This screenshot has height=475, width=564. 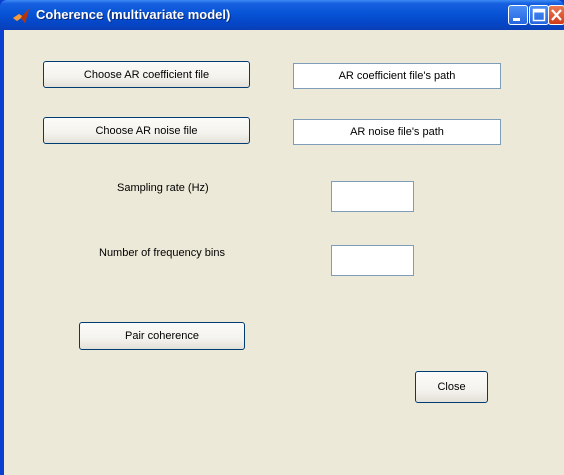 What do you see at coordinates (372, 196) in the screenshot?
I see `sampling-rate-input` at bounding box center [372, 196].